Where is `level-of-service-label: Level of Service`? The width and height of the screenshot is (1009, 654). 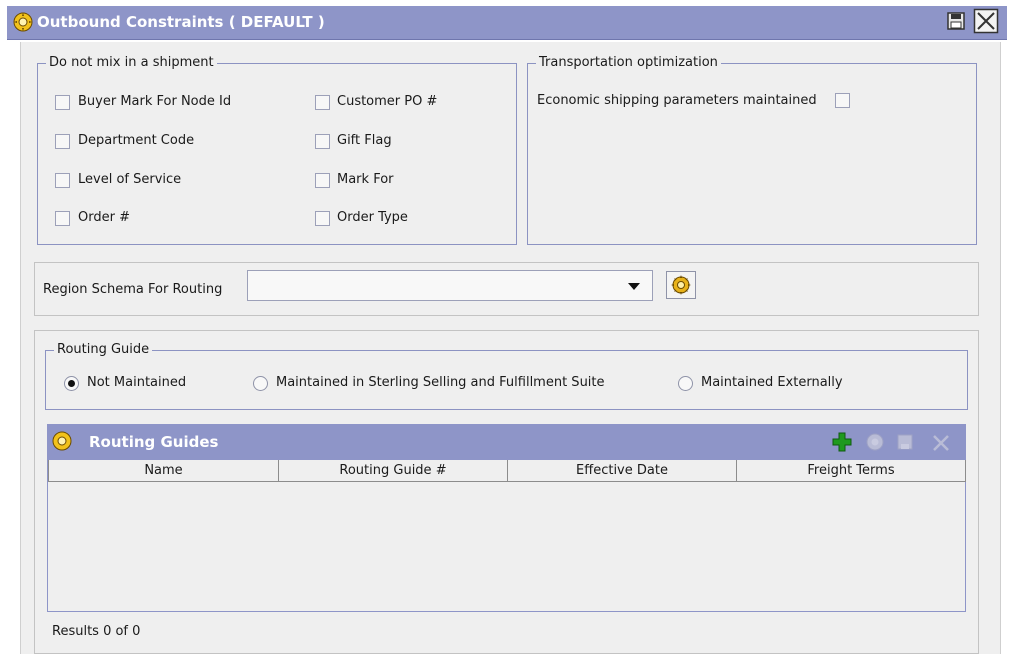 level-of-service-label: Level of Service is located at coordinates (130, 179).